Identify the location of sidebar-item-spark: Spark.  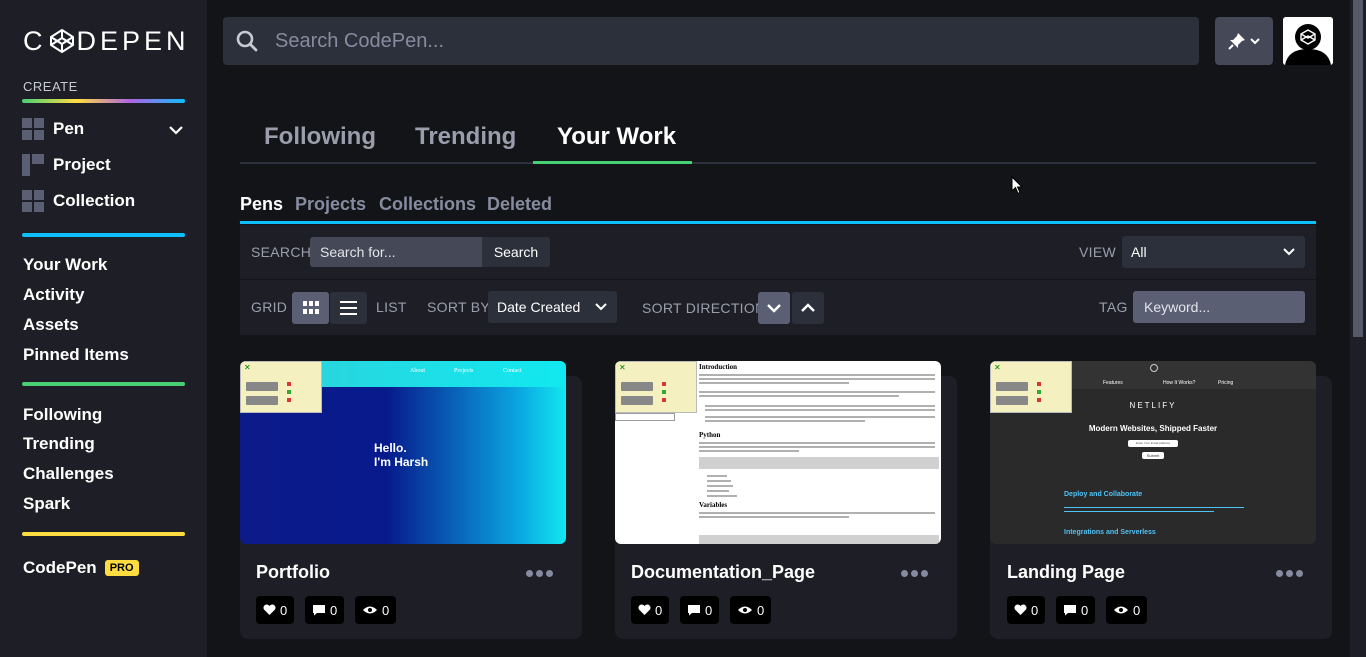
(46, 504).